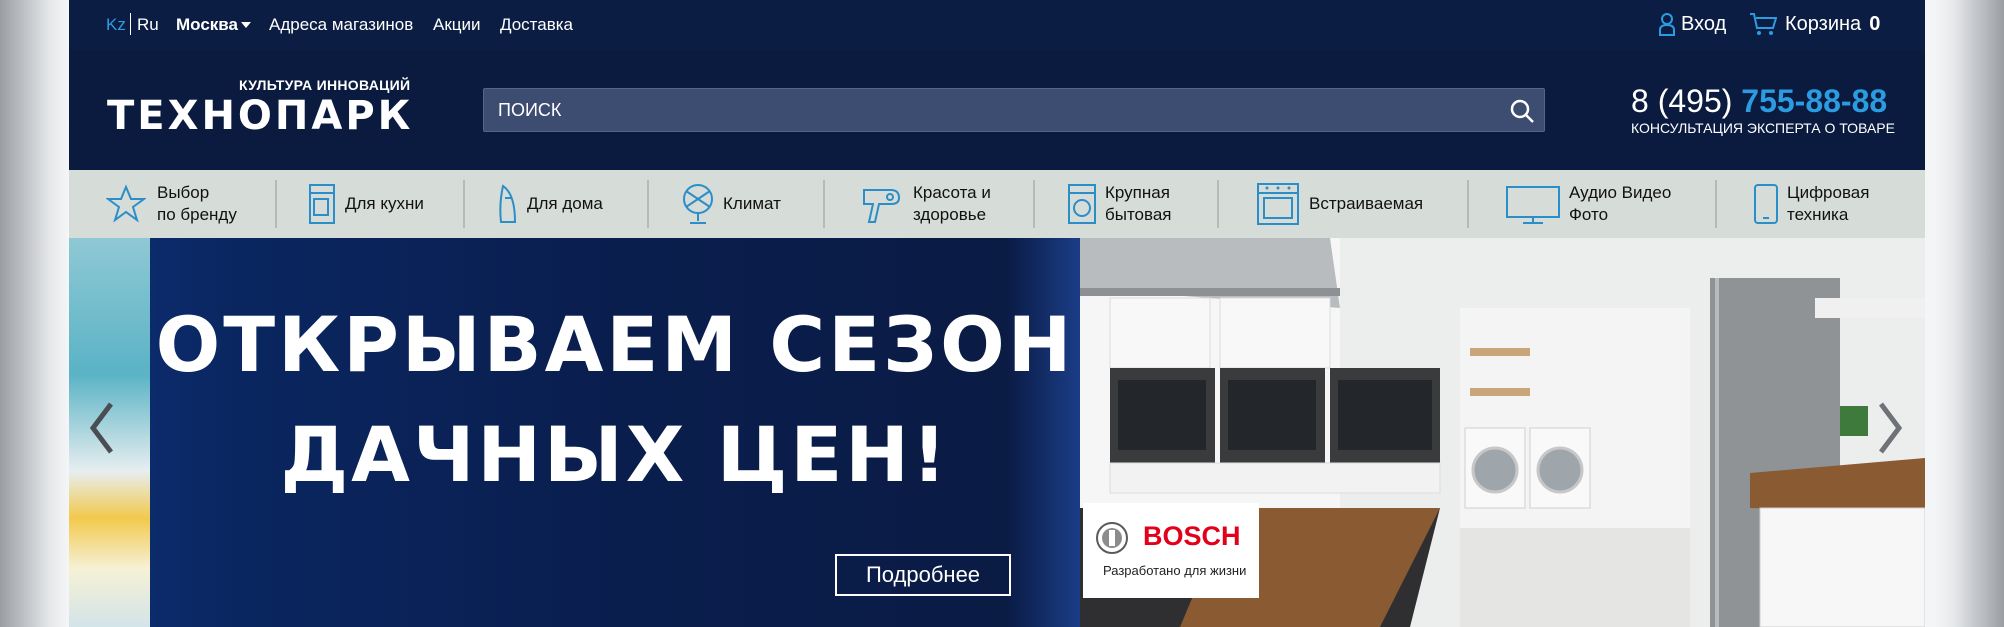  What do you see at coordinates (1620, 203) in the screenshot?
I see `category-label: Аудио Видео Фото` at bounding box center [1620, 203].